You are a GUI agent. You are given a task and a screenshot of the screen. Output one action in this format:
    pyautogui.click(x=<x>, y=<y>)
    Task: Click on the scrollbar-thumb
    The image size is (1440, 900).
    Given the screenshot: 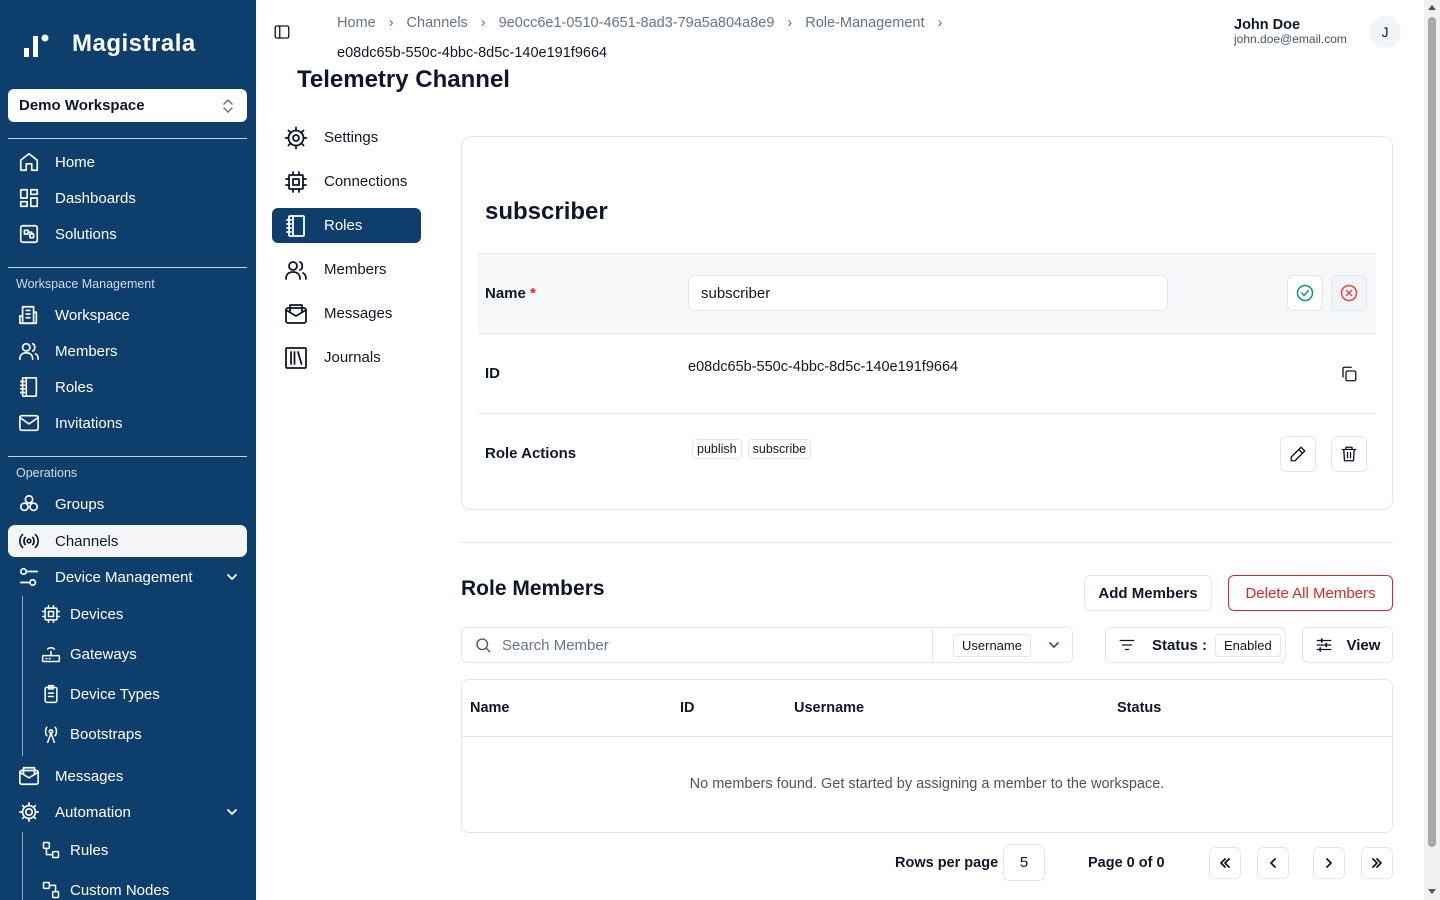 What is the action you would take?
    pyautogui.click(x=1432, y=432)
    